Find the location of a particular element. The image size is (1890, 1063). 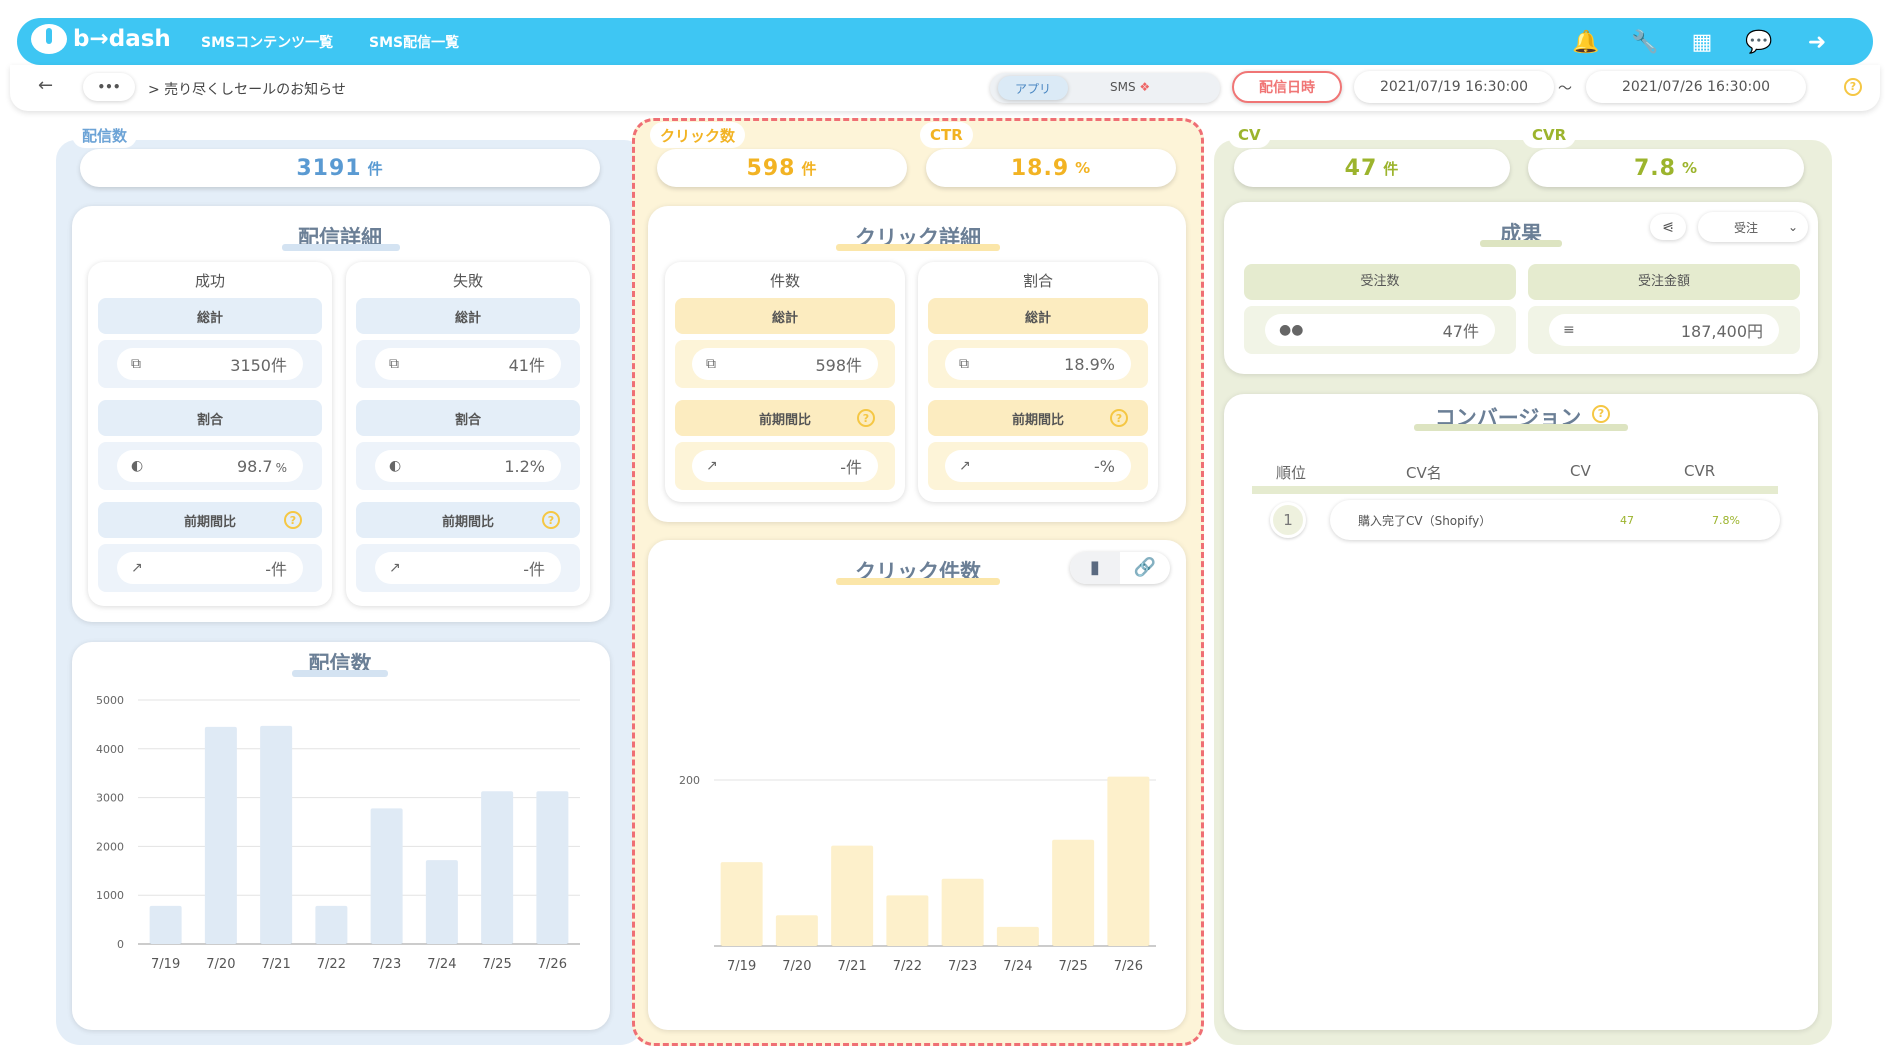

cvr-tag: CVR is located at coordinates (1549, 135).